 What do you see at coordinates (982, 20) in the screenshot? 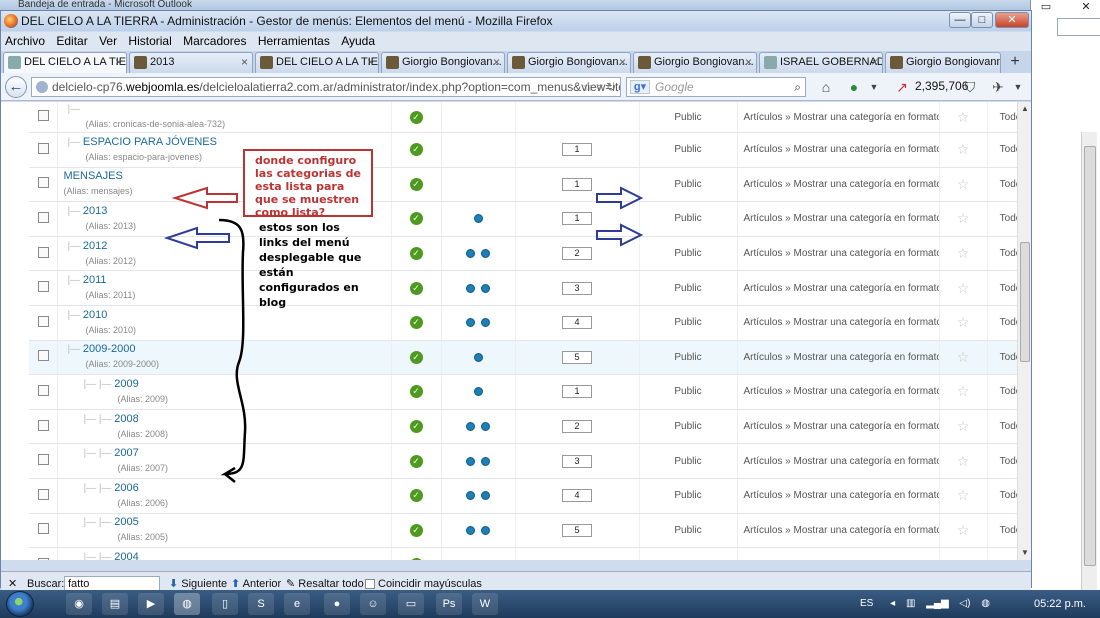
I see `maximize-button: □` at bounding box center [982, 20].